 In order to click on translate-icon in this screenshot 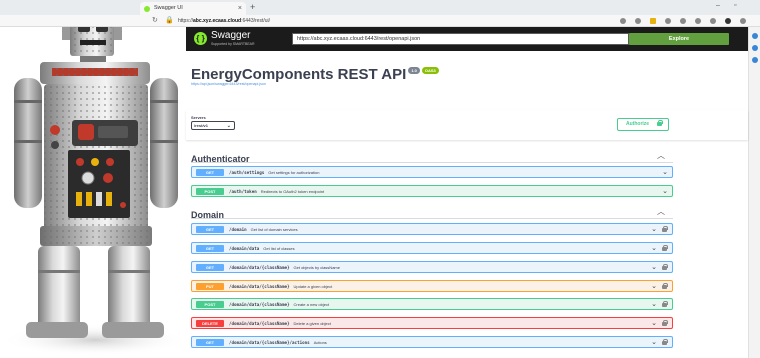, I will do `click(638, 21)`.